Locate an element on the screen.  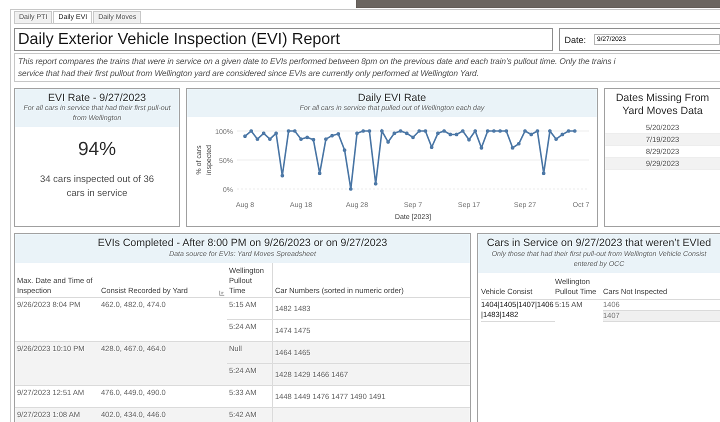
rate-detail: 34 cars inspected out of 36 cars in service is located at coordinates (97, 187).